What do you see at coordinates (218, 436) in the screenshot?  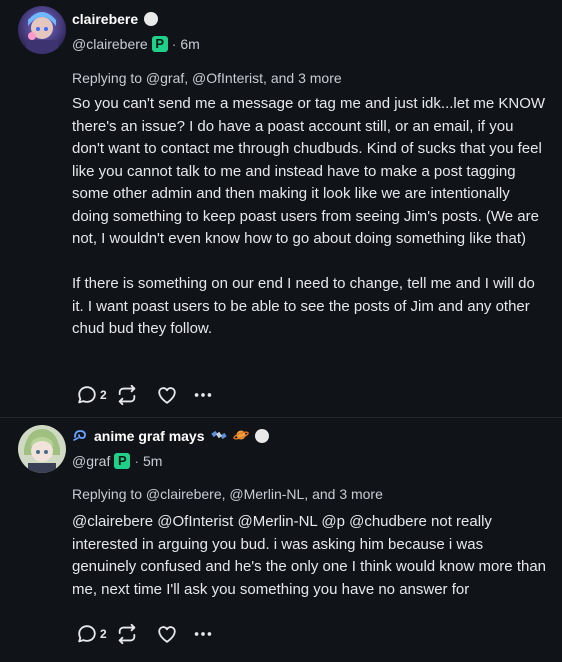 I see `satellite-icon` at bounding box center [218, 436].